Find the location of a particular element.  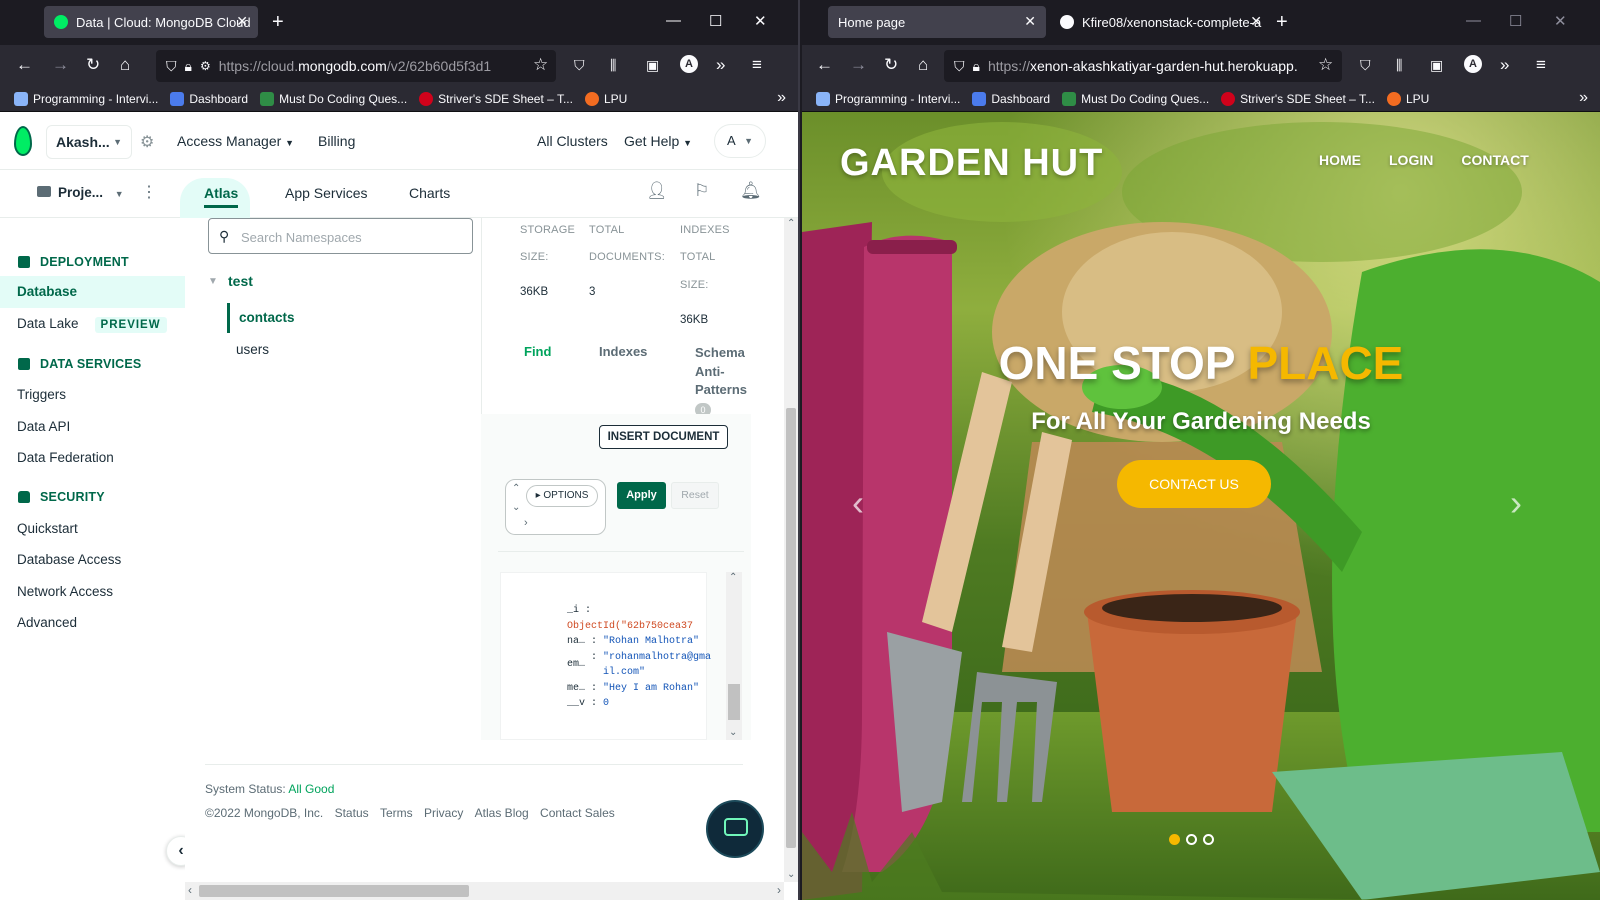

project-selector: Proje... ▼ is located at coordinates (91, 192).